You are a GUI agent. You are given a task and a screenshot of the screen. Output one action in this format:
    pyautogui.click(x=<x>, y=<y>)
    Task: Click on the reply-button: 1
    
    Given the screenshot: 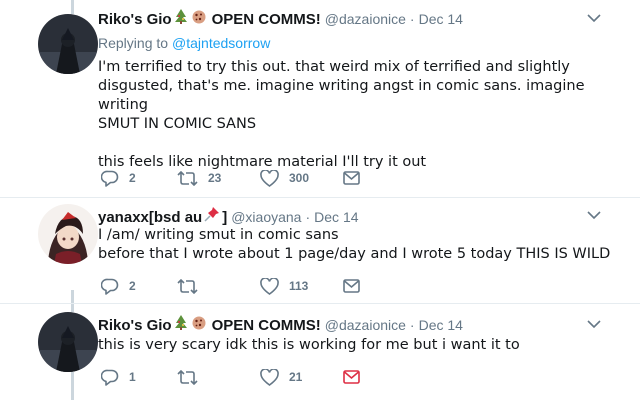 What is the action you would take?
    pyautogui.click(x=118, y=377)
    